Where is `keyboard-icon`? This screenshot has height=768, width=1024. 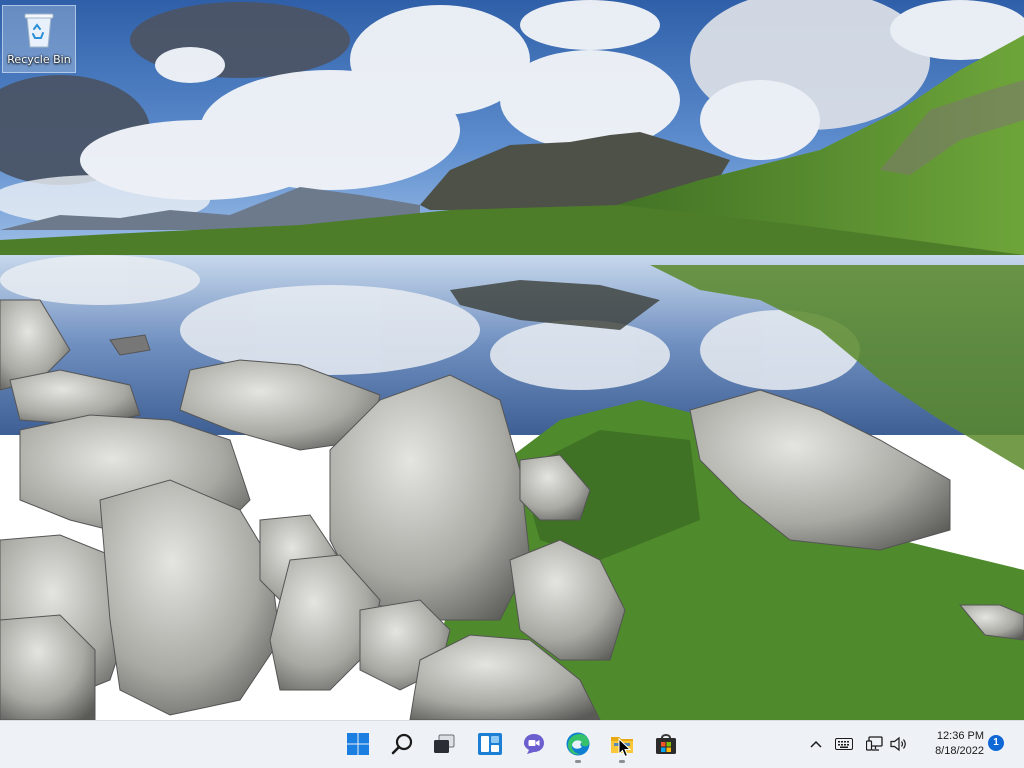
keyboard-icon is located at coordinates (844, 744).